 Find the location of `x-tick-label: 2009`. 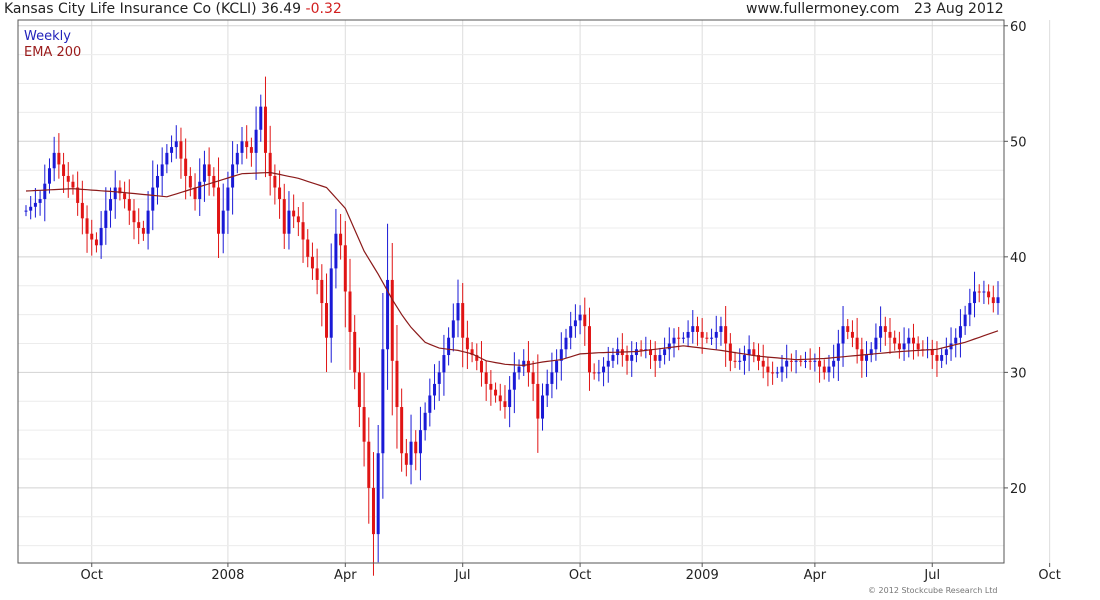

x-tick-label: 2009 is located at coordinates (702, 575).